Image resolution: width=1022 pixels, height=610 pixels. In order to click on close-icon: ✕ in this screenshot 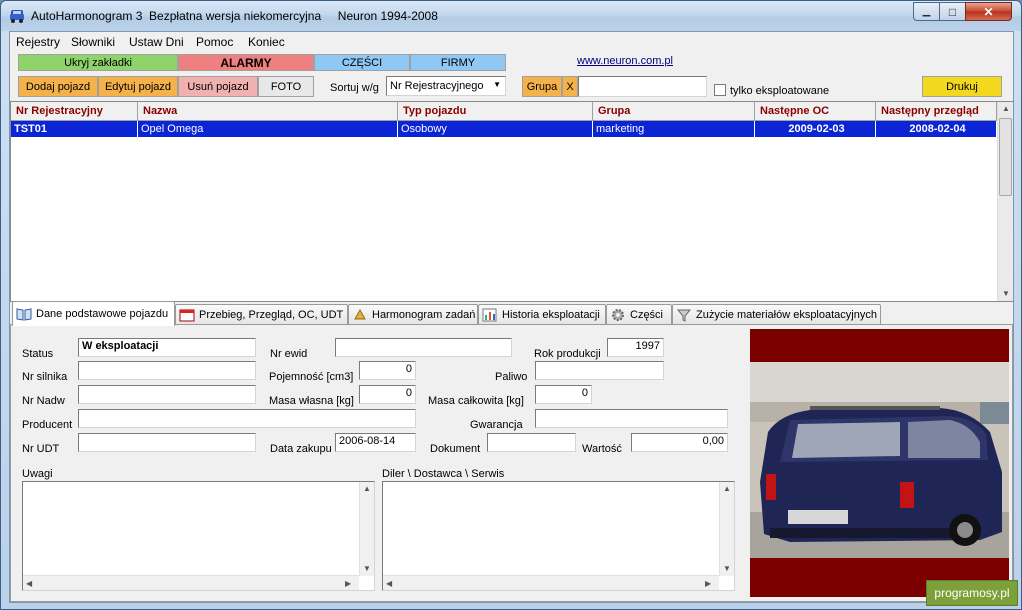, I will do `click(988, 11)`.